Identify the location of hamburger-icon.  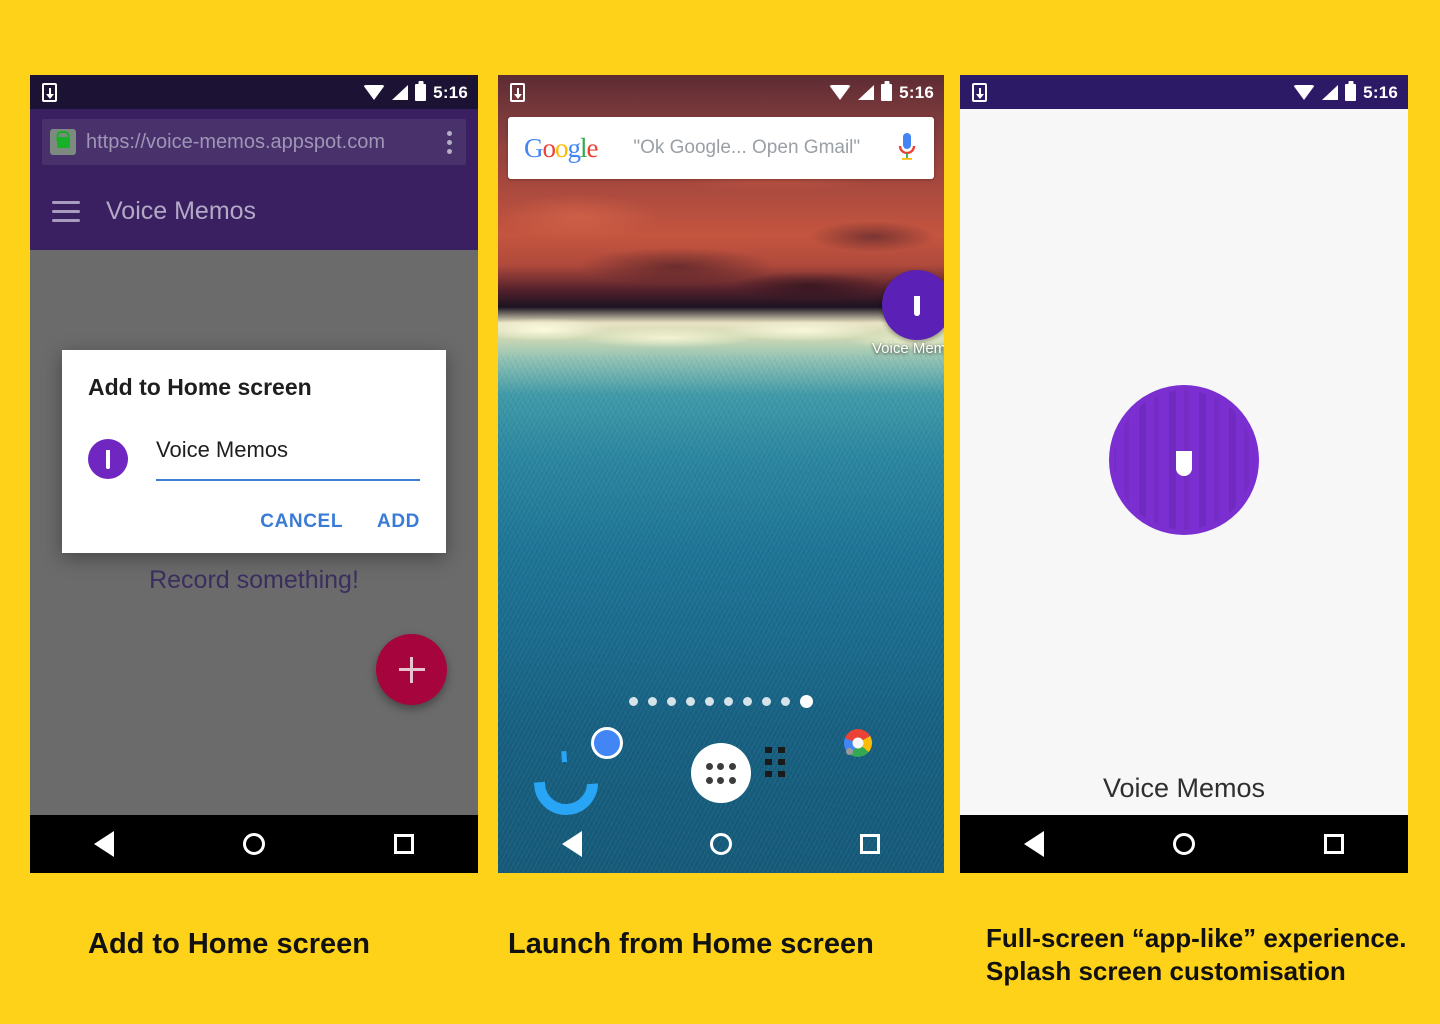
(66, 211).